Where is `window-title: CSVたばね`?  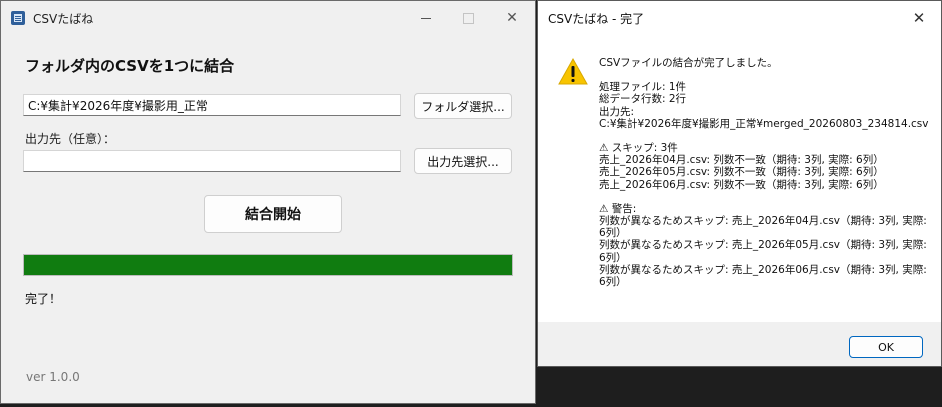 window-title: CSVたばね is located at coordinates (63, 19).